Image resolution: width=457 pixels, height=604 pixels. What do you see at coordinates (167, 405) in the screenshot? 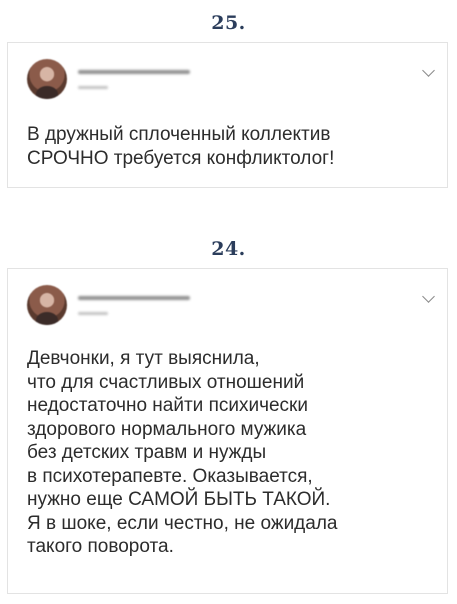
I see `post-text-line: недостаточно найти психически` at bounding box center [167, 405].